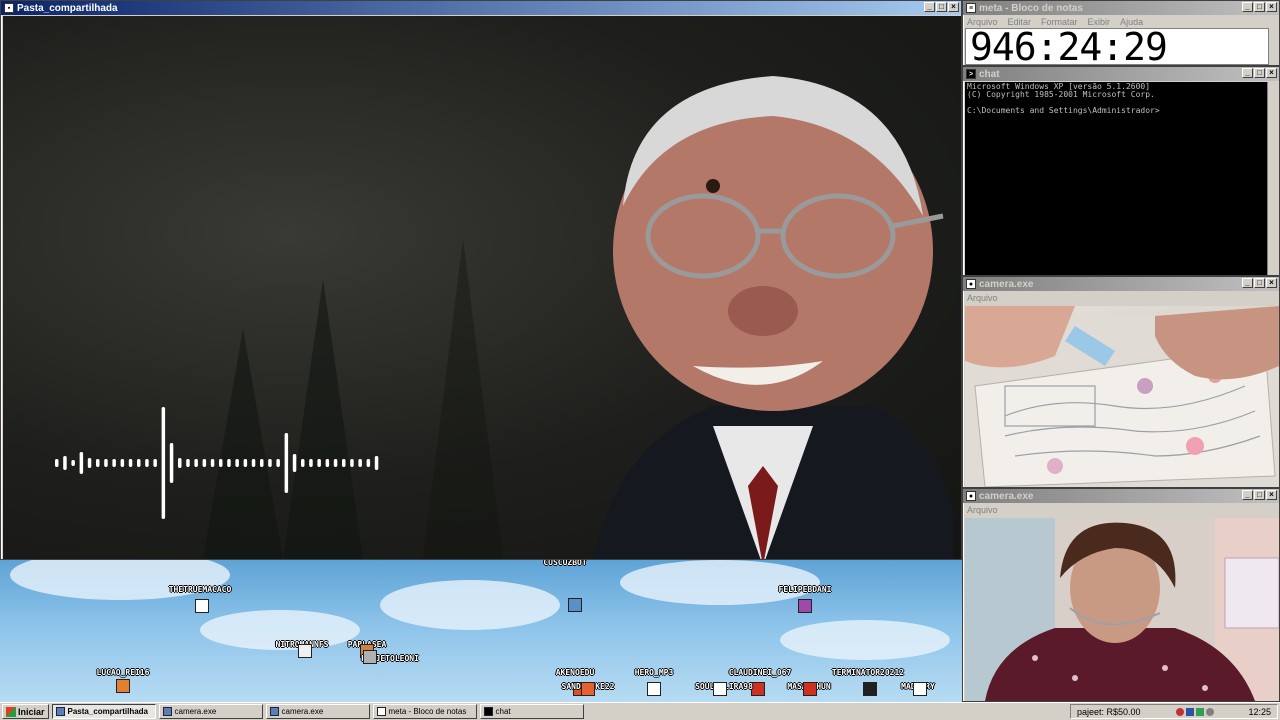 The width and height of the screenshot is (1280, 720). What do you see at coordinates (1272, 178) in the screenshot?
I see `cmd-scrollbar` at bounding box center [1272, 178].